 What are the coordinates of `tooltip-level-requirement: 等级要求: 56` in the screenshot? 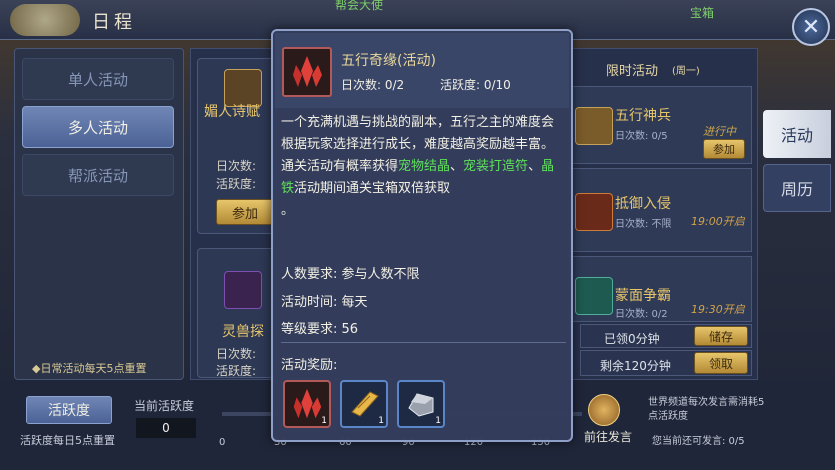 It's located at (320, 329).